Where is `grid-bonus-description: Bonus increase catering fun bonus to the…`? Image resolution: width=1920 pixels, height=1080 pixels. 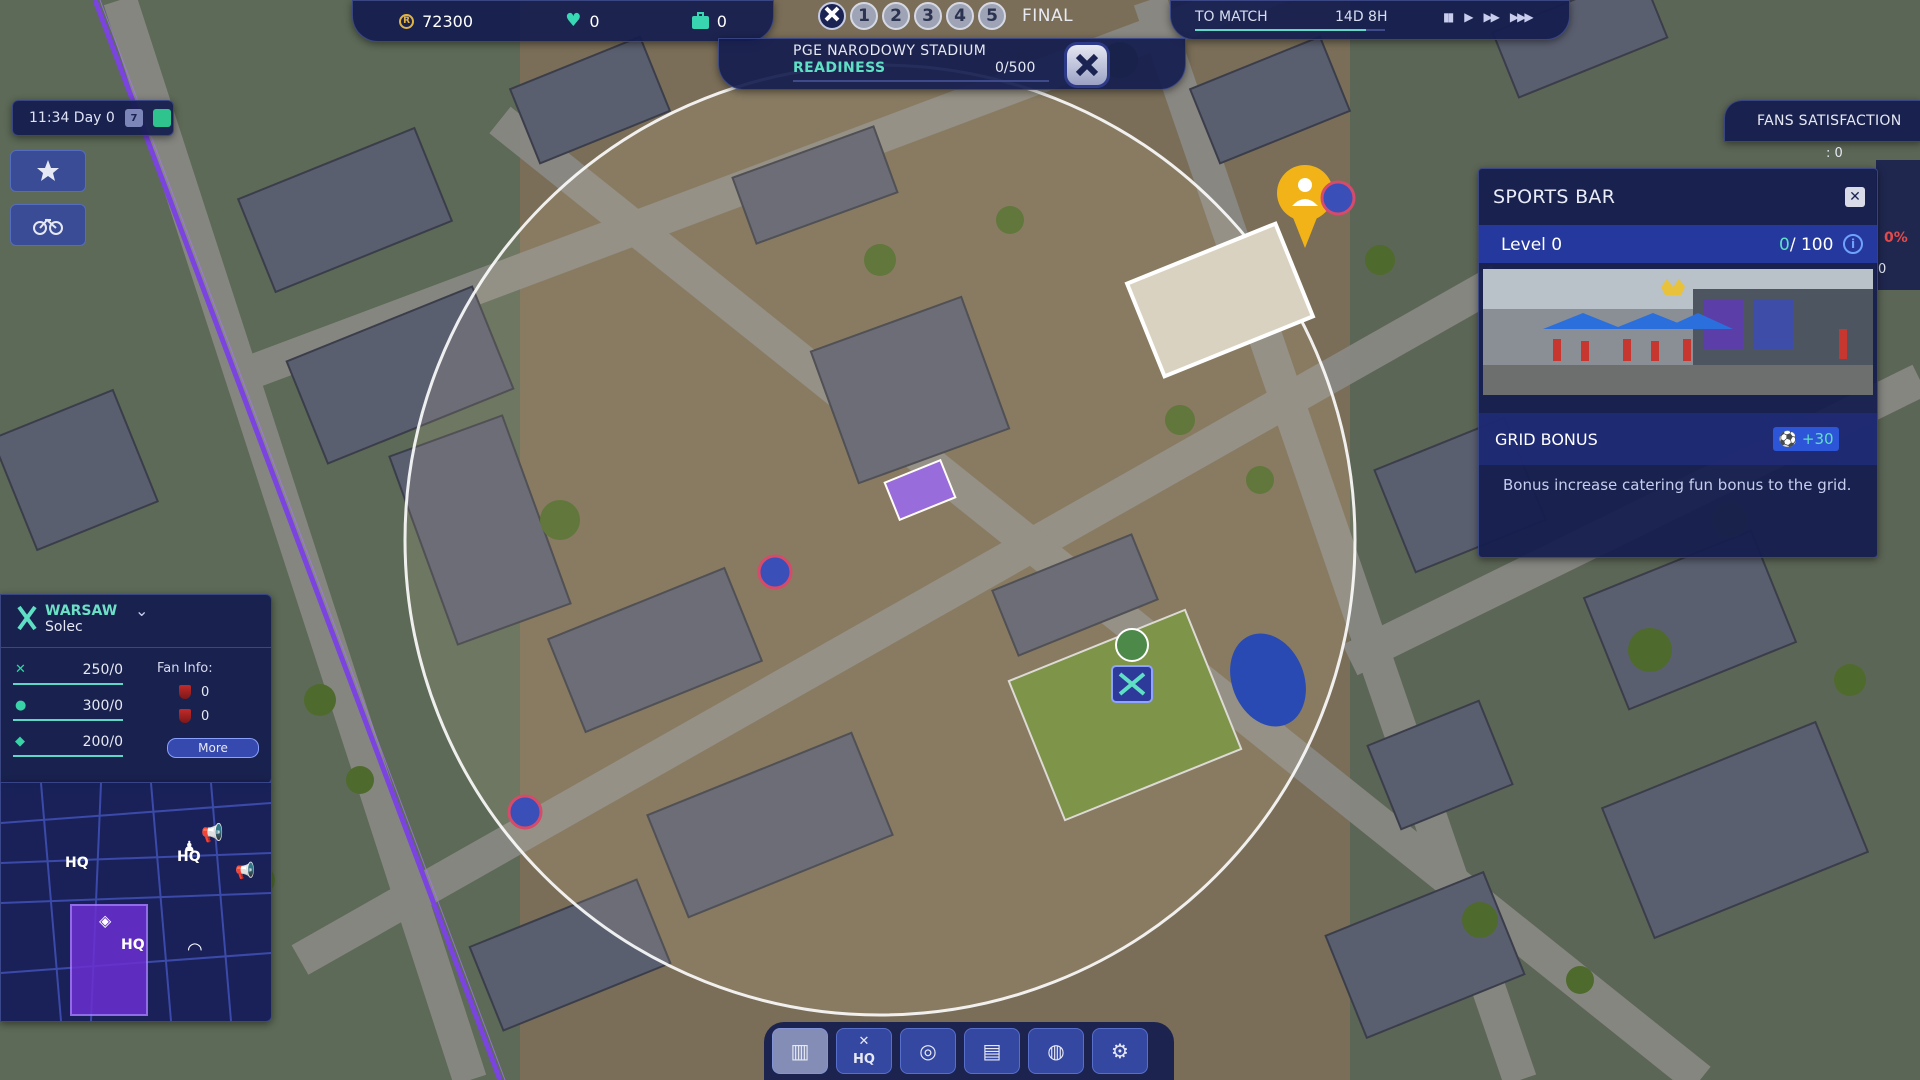 grid-bonus-description: Bonus increase catering fun bonus to the… is located at coordinates (1677, 485).